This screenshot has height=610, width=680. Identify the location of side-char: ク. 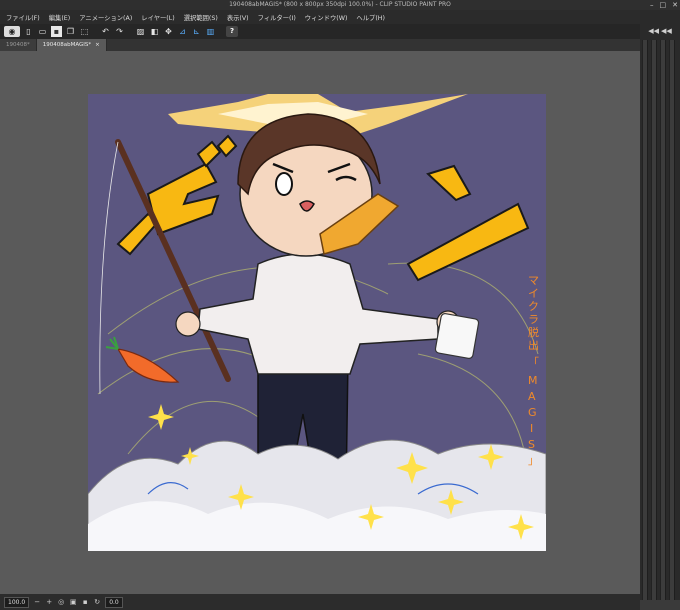
(533, 306).